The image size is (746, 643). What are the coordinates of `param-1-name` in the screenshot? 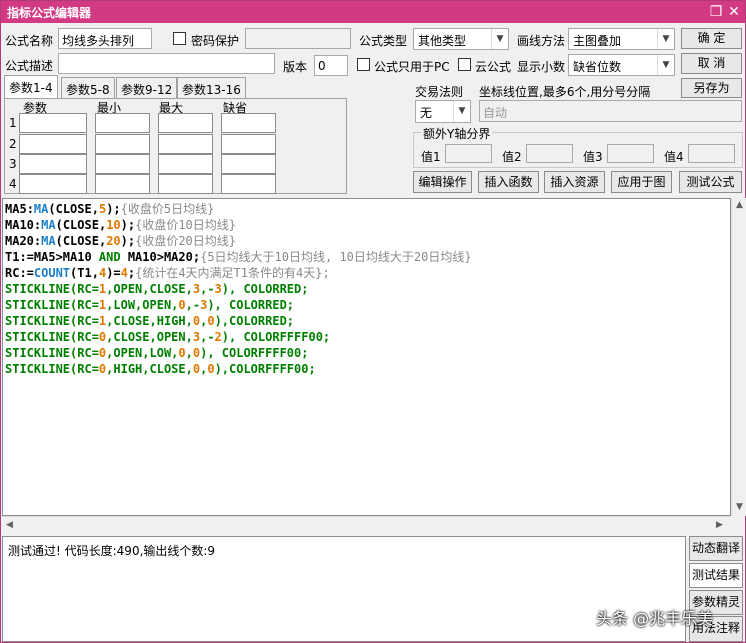 It's located at (53, 123).